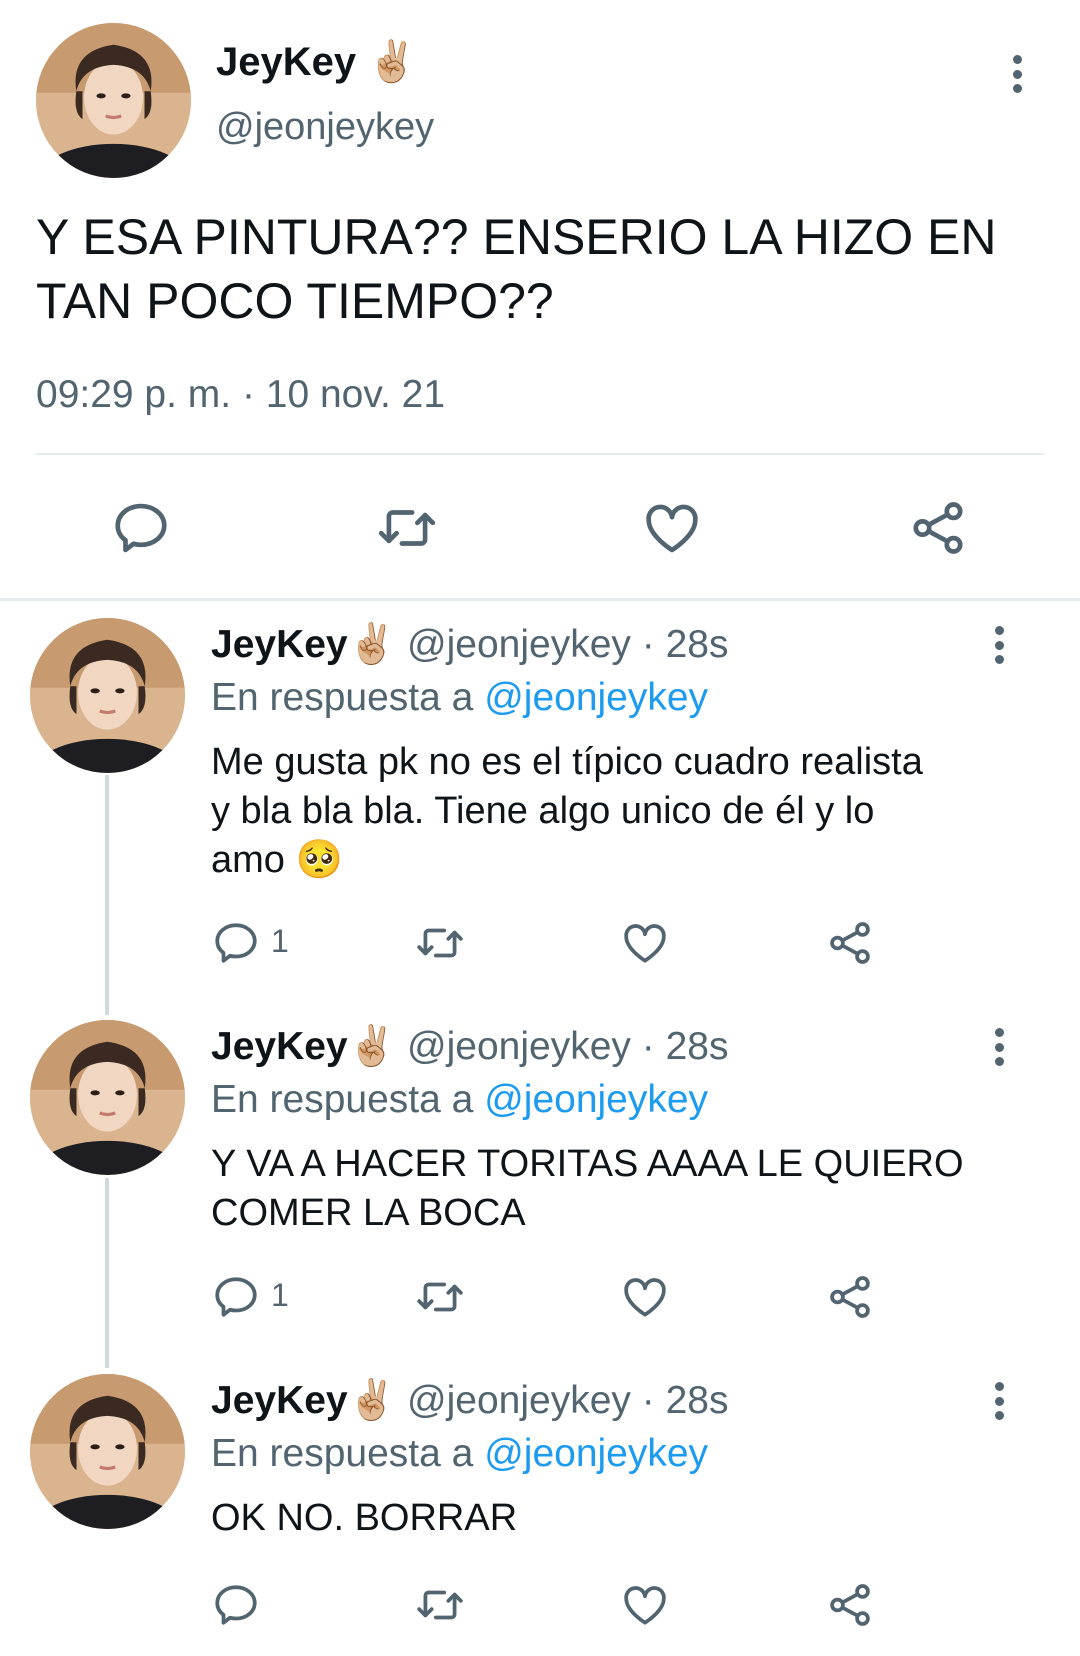 Image resolution: width=1080 pixels, height=1656 pixels. Describe the element at coordinates (286, 62) in the screenshot. I see `display-name-text: JeyKey` at that location.